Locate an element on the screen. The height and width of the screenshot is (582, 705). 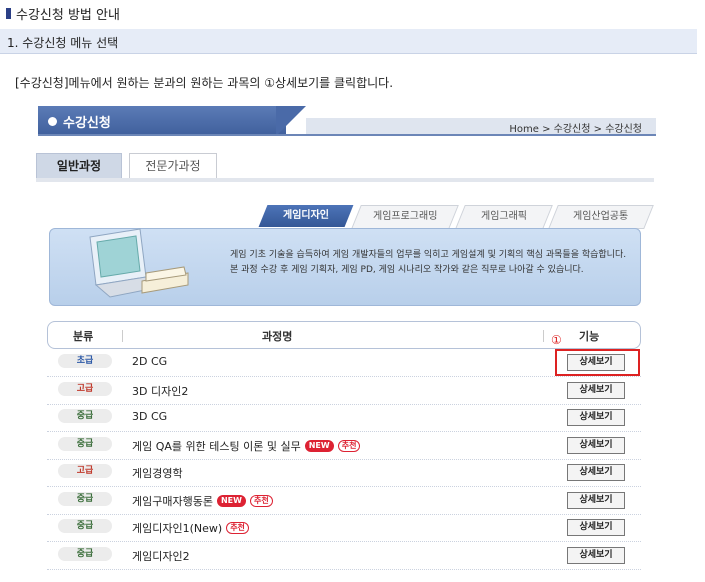
table-row: 중급 게임디자인2 상세보기 is located at coordinates (344, 556).